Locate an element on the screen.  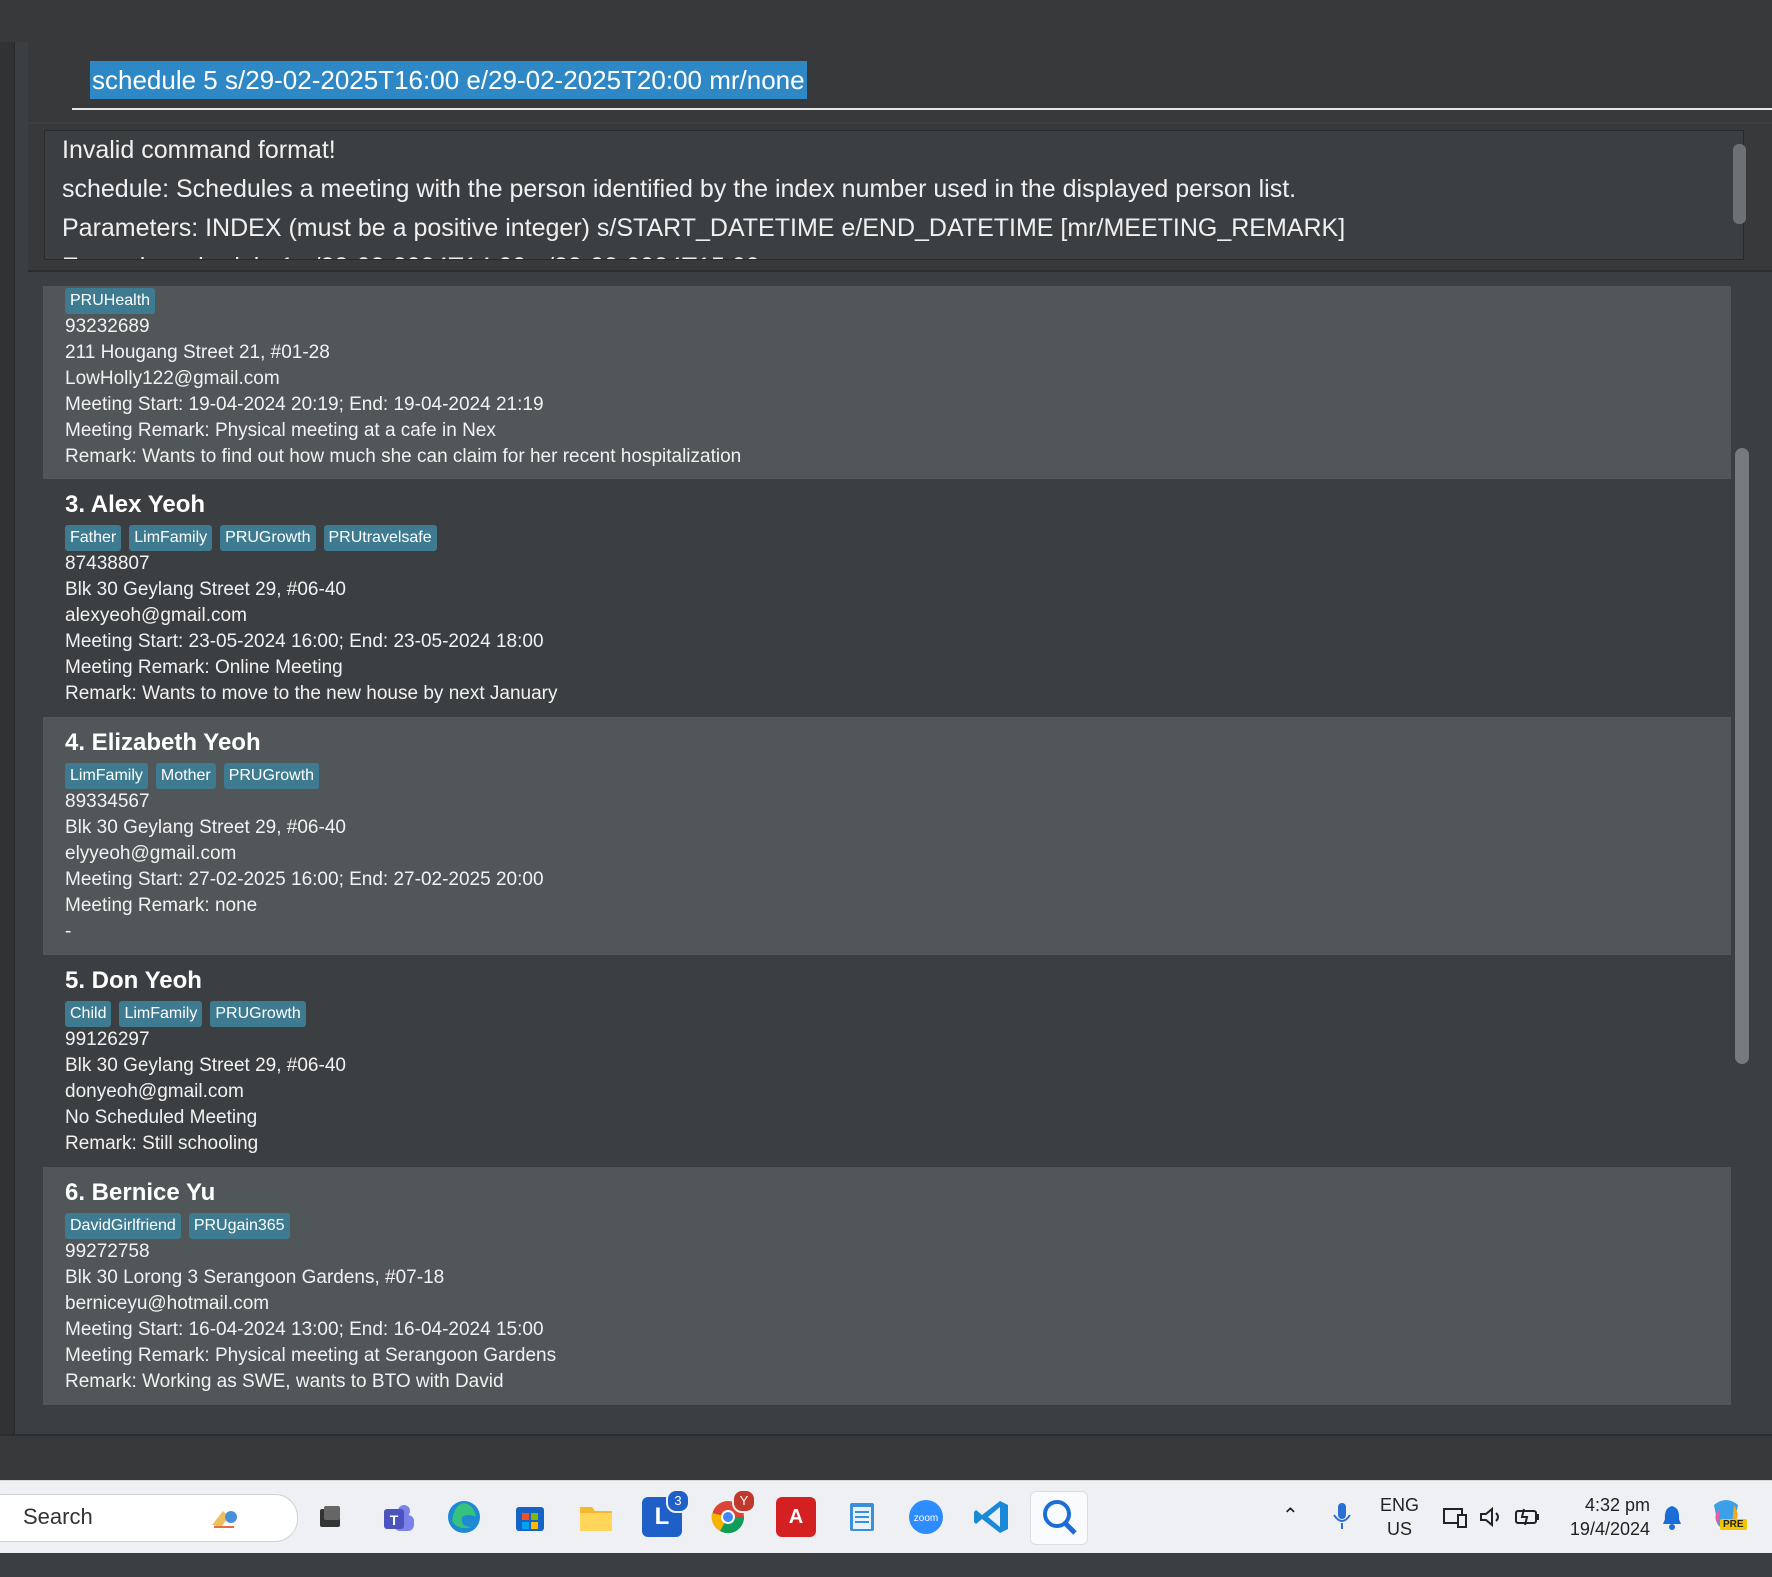
svg-text: zoom is located at coordinates (926, 1518).